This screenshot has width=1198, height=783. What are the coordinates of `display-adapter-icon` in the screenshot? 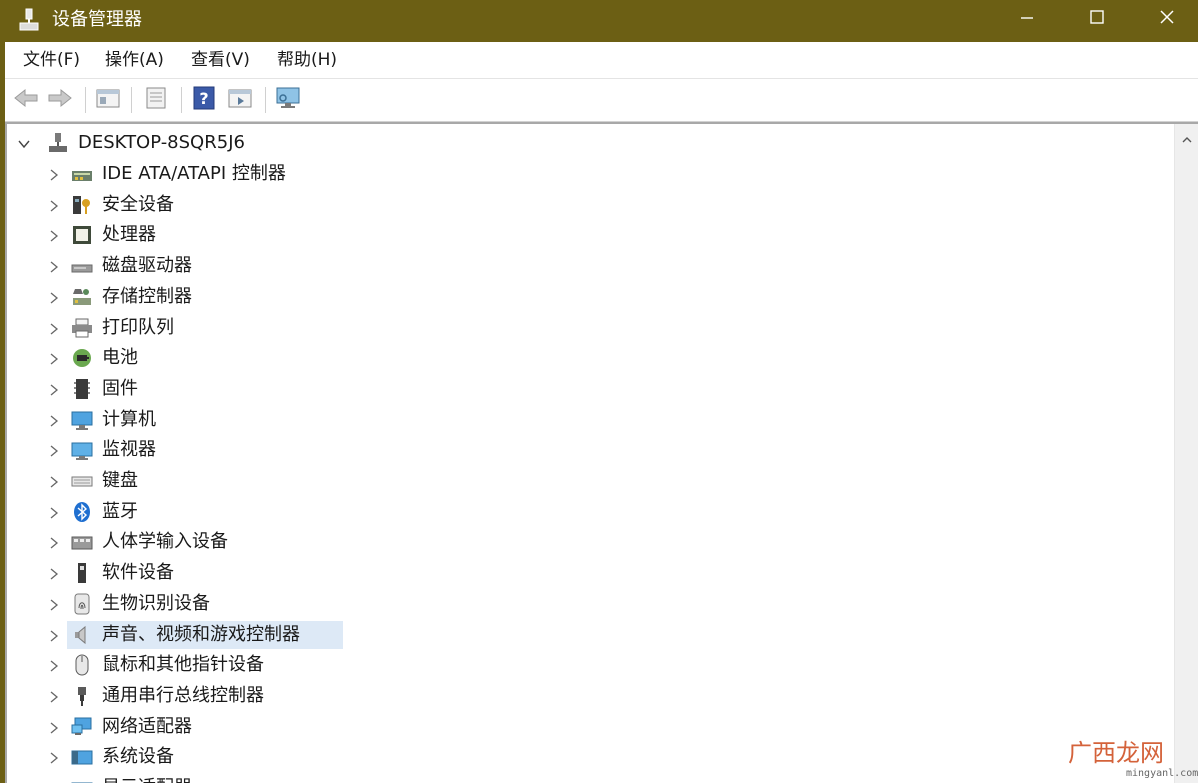 It's located at (82, 780).